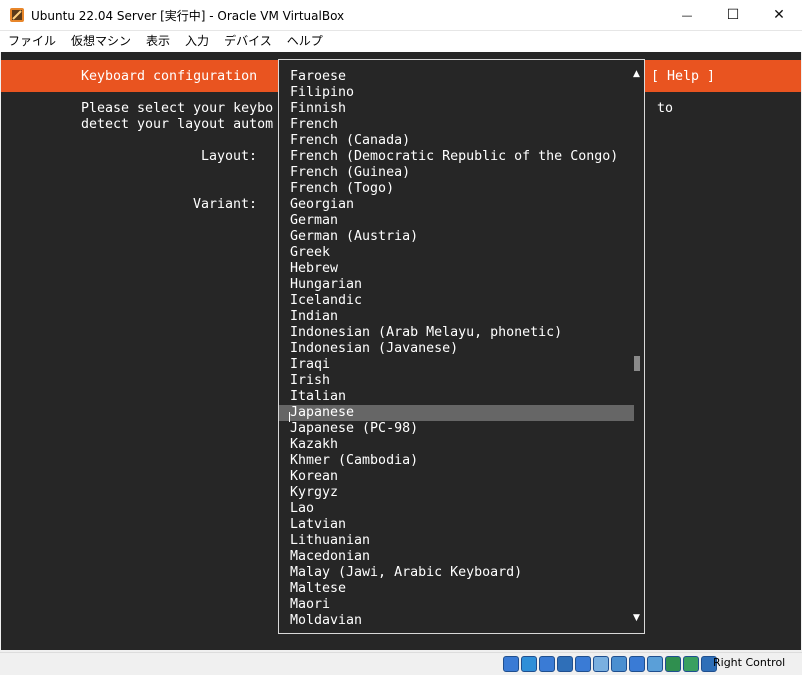 This screenshot has width=802, height=675. I want to click on instruction-text-line1: Please select your keybo, so click(177, 108).